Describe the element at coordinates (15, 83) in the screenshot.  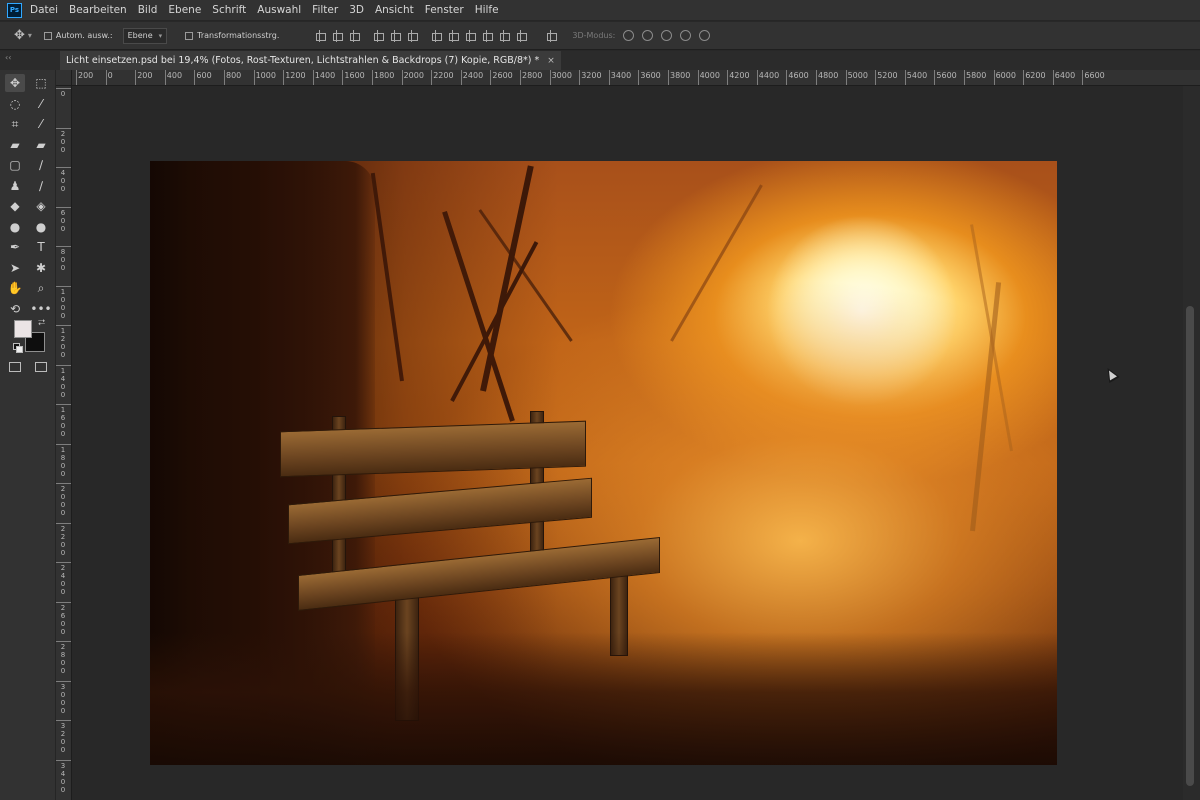
I see `move-tool-icon: ✥` at that location.